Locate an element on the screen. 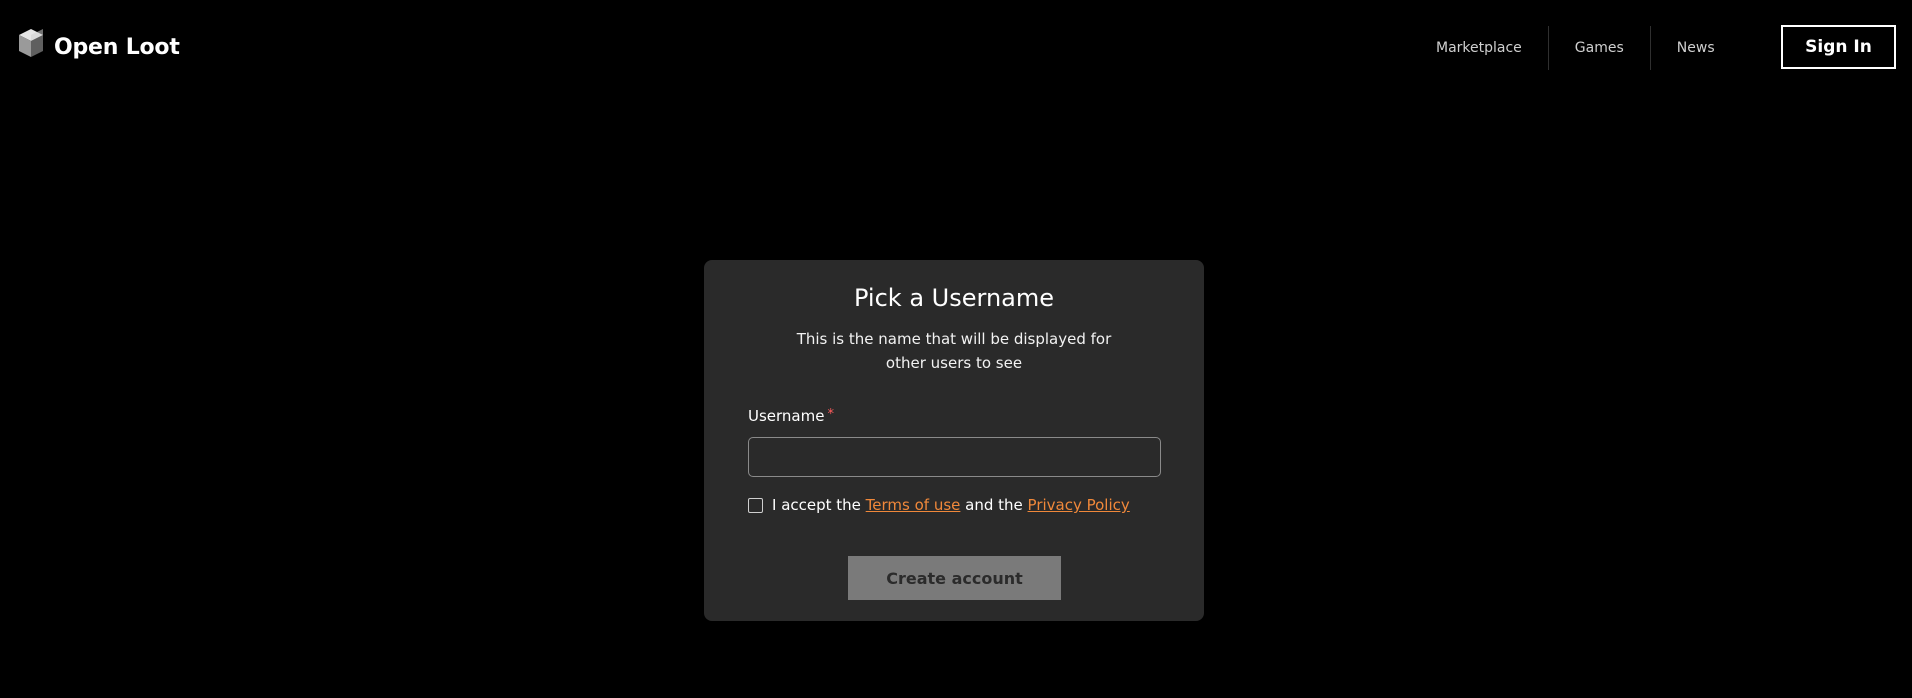 The image size is (1912, 698). required-marker: * is located at coordinates (830, 414).